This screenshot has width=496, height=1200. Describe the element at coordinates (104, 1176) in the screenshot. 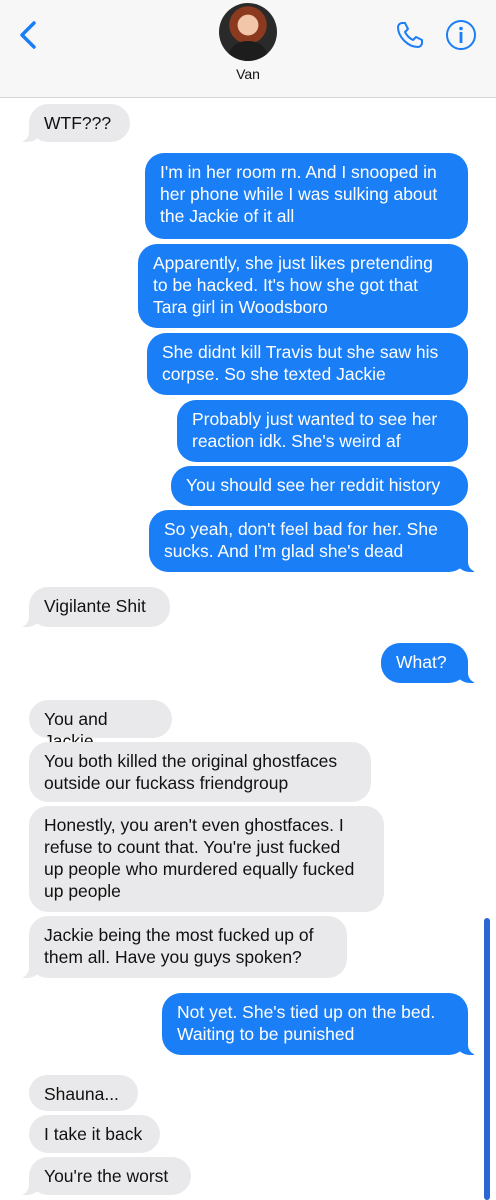

I see `received-message: You're the worst` at that location.